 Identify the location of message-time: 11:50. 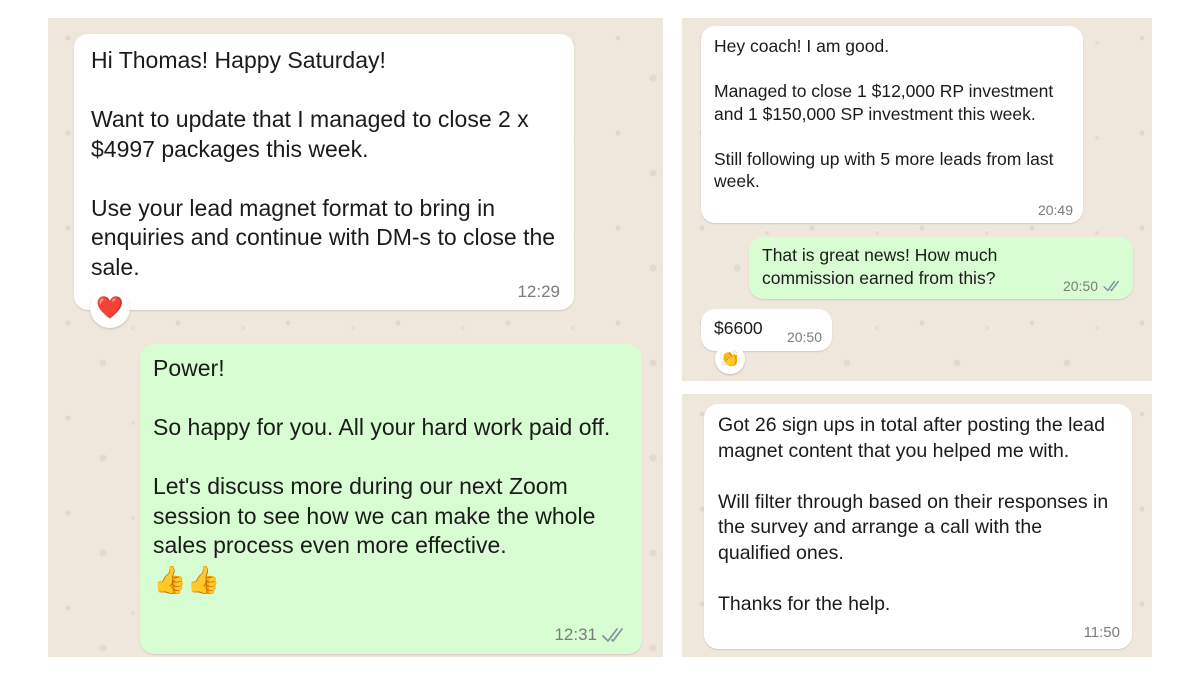
(1101, 632).